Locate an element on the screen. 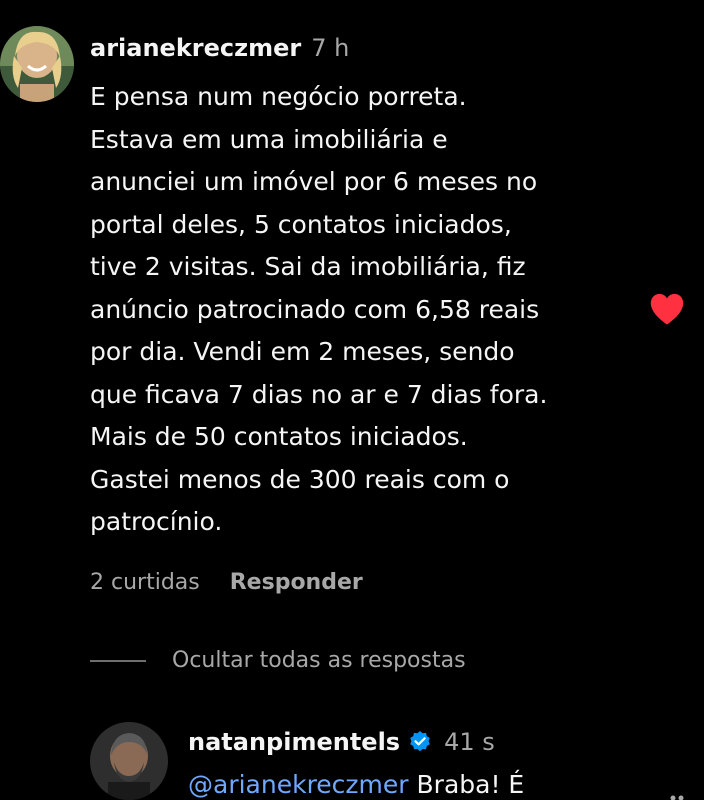  hide-replies-label: Ocultar todas as respostas is located at coordinates (319, 660).